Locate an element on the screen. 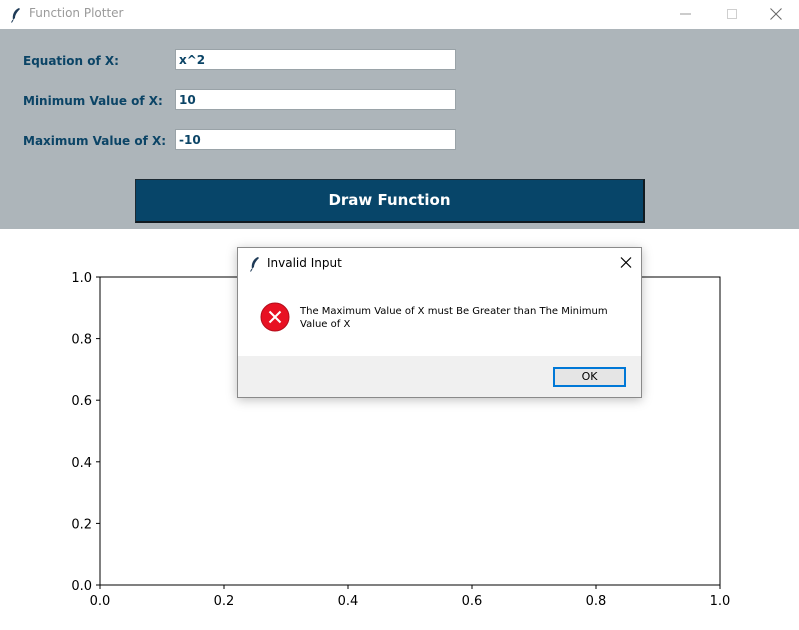  max-value-label: Maximum Value of X: is located at coordinates (95, 141).